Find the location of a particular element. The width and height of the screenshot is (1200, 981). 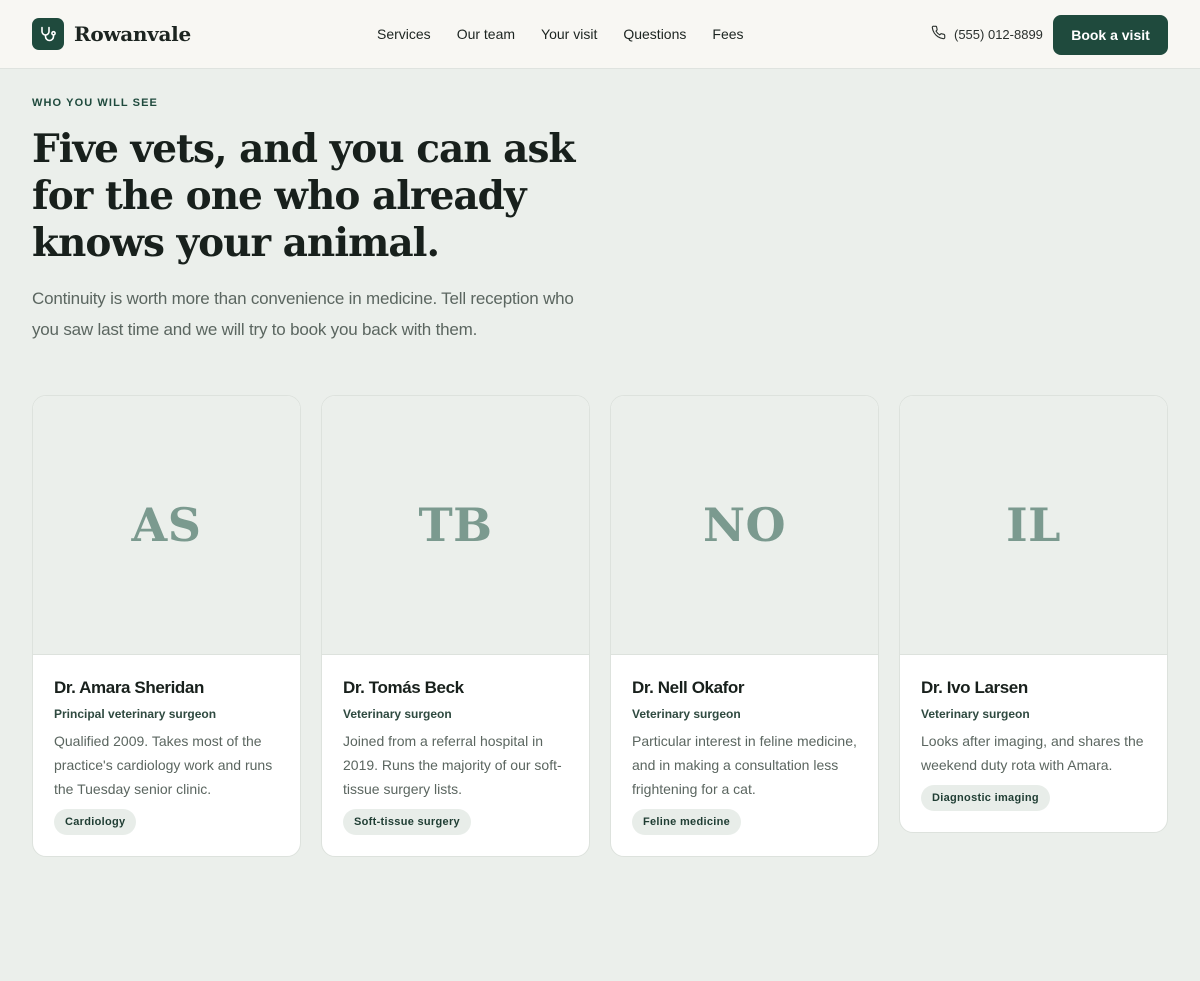

vet-name: Dr. Ivo Larsen is located at coordinates (974, 687).